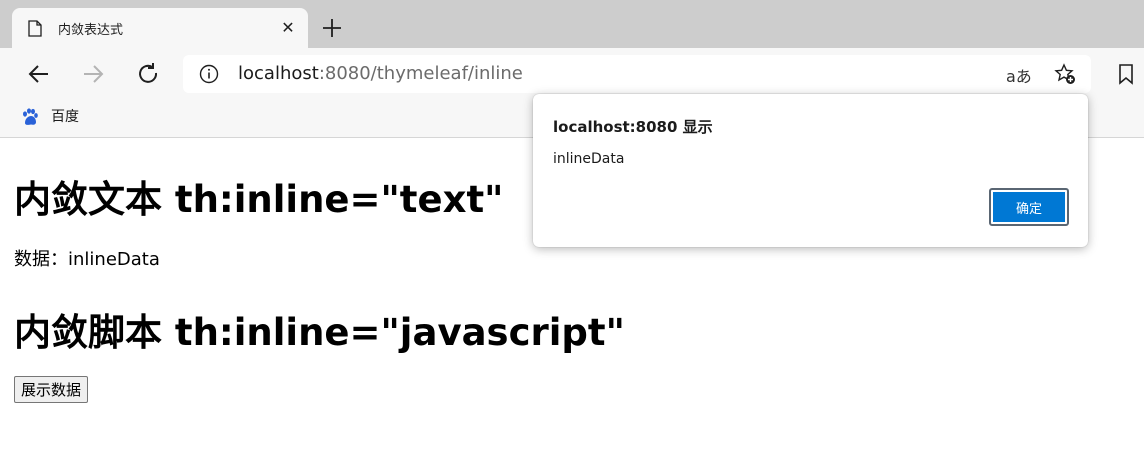  I want to click on url-text: localhost:8080/thymeleaf/inline, so click(380, 73).